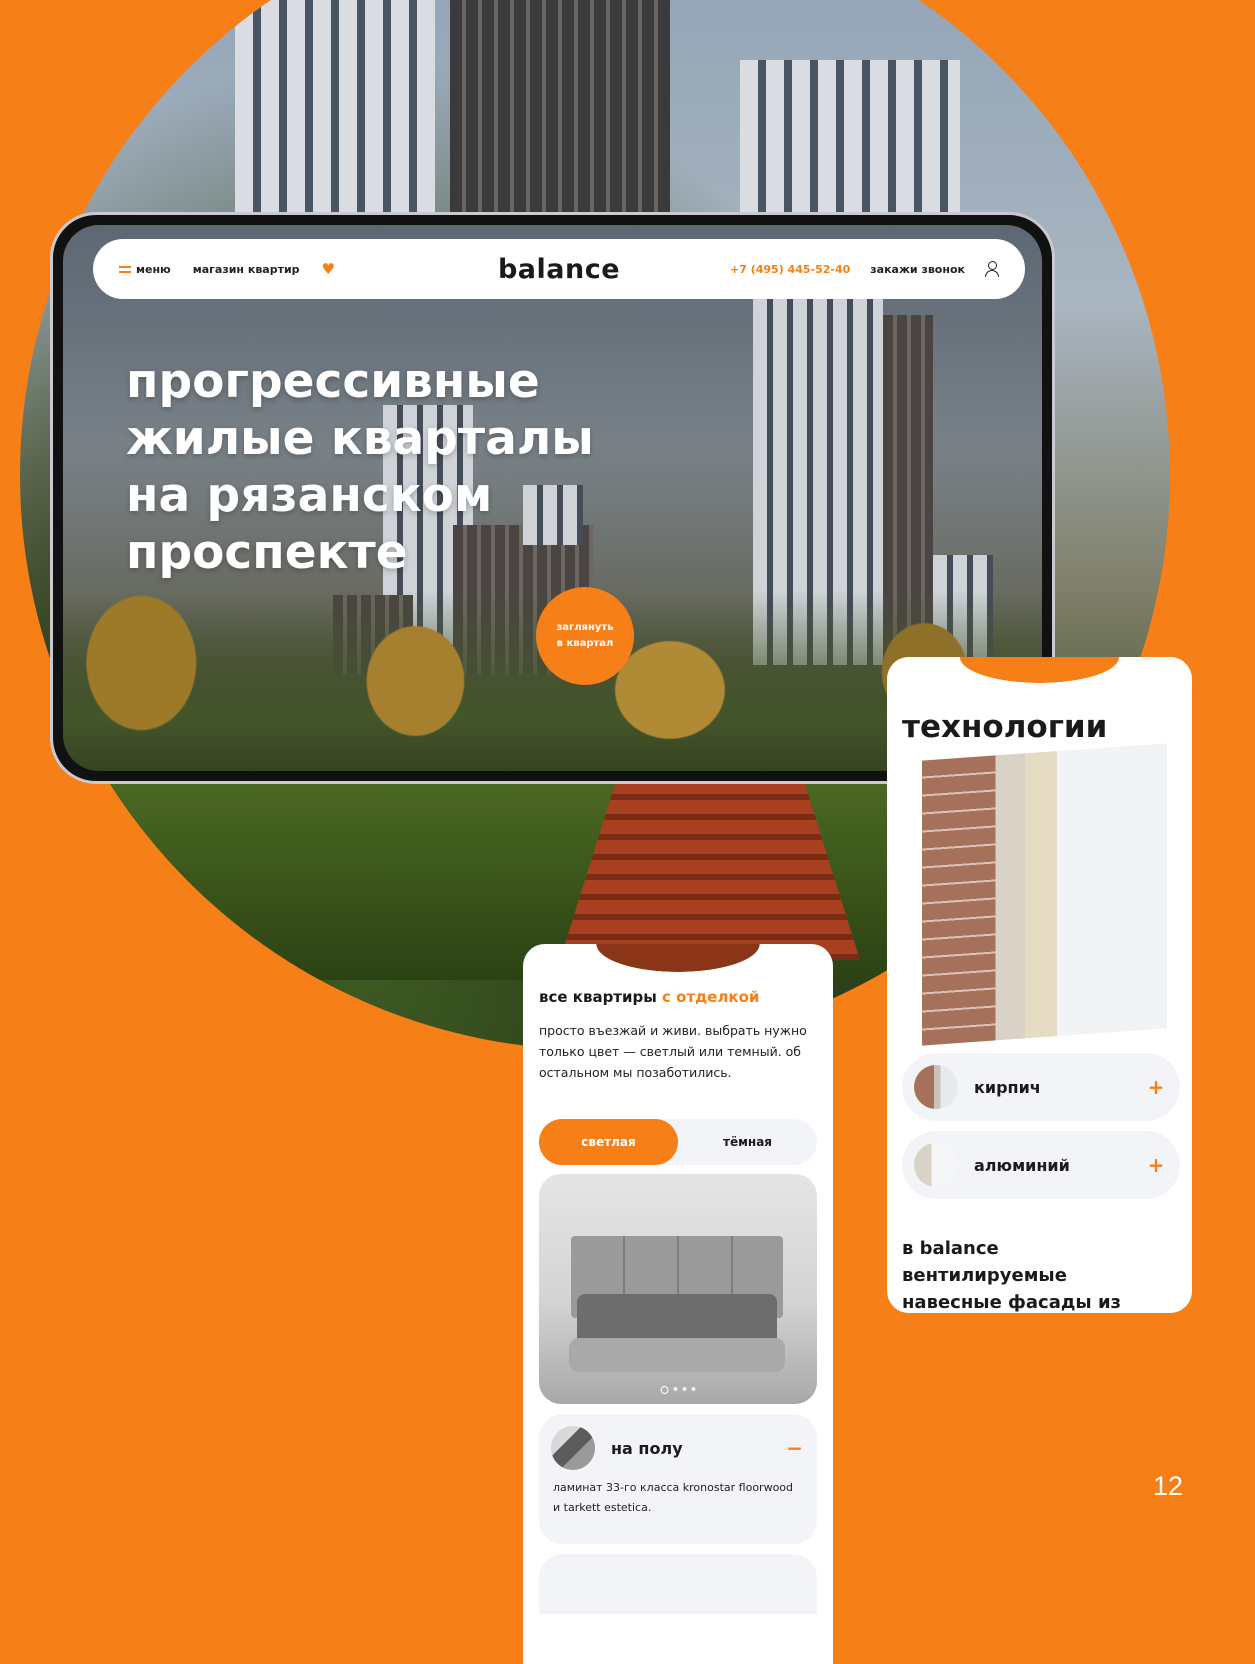 This screenshot has height=1664, width=1255. What do you see at coordinates (585, 636) in the screenshot?
I see `visit-quarter-button: заглянуть в квартал` at bounding box center [585, 636].